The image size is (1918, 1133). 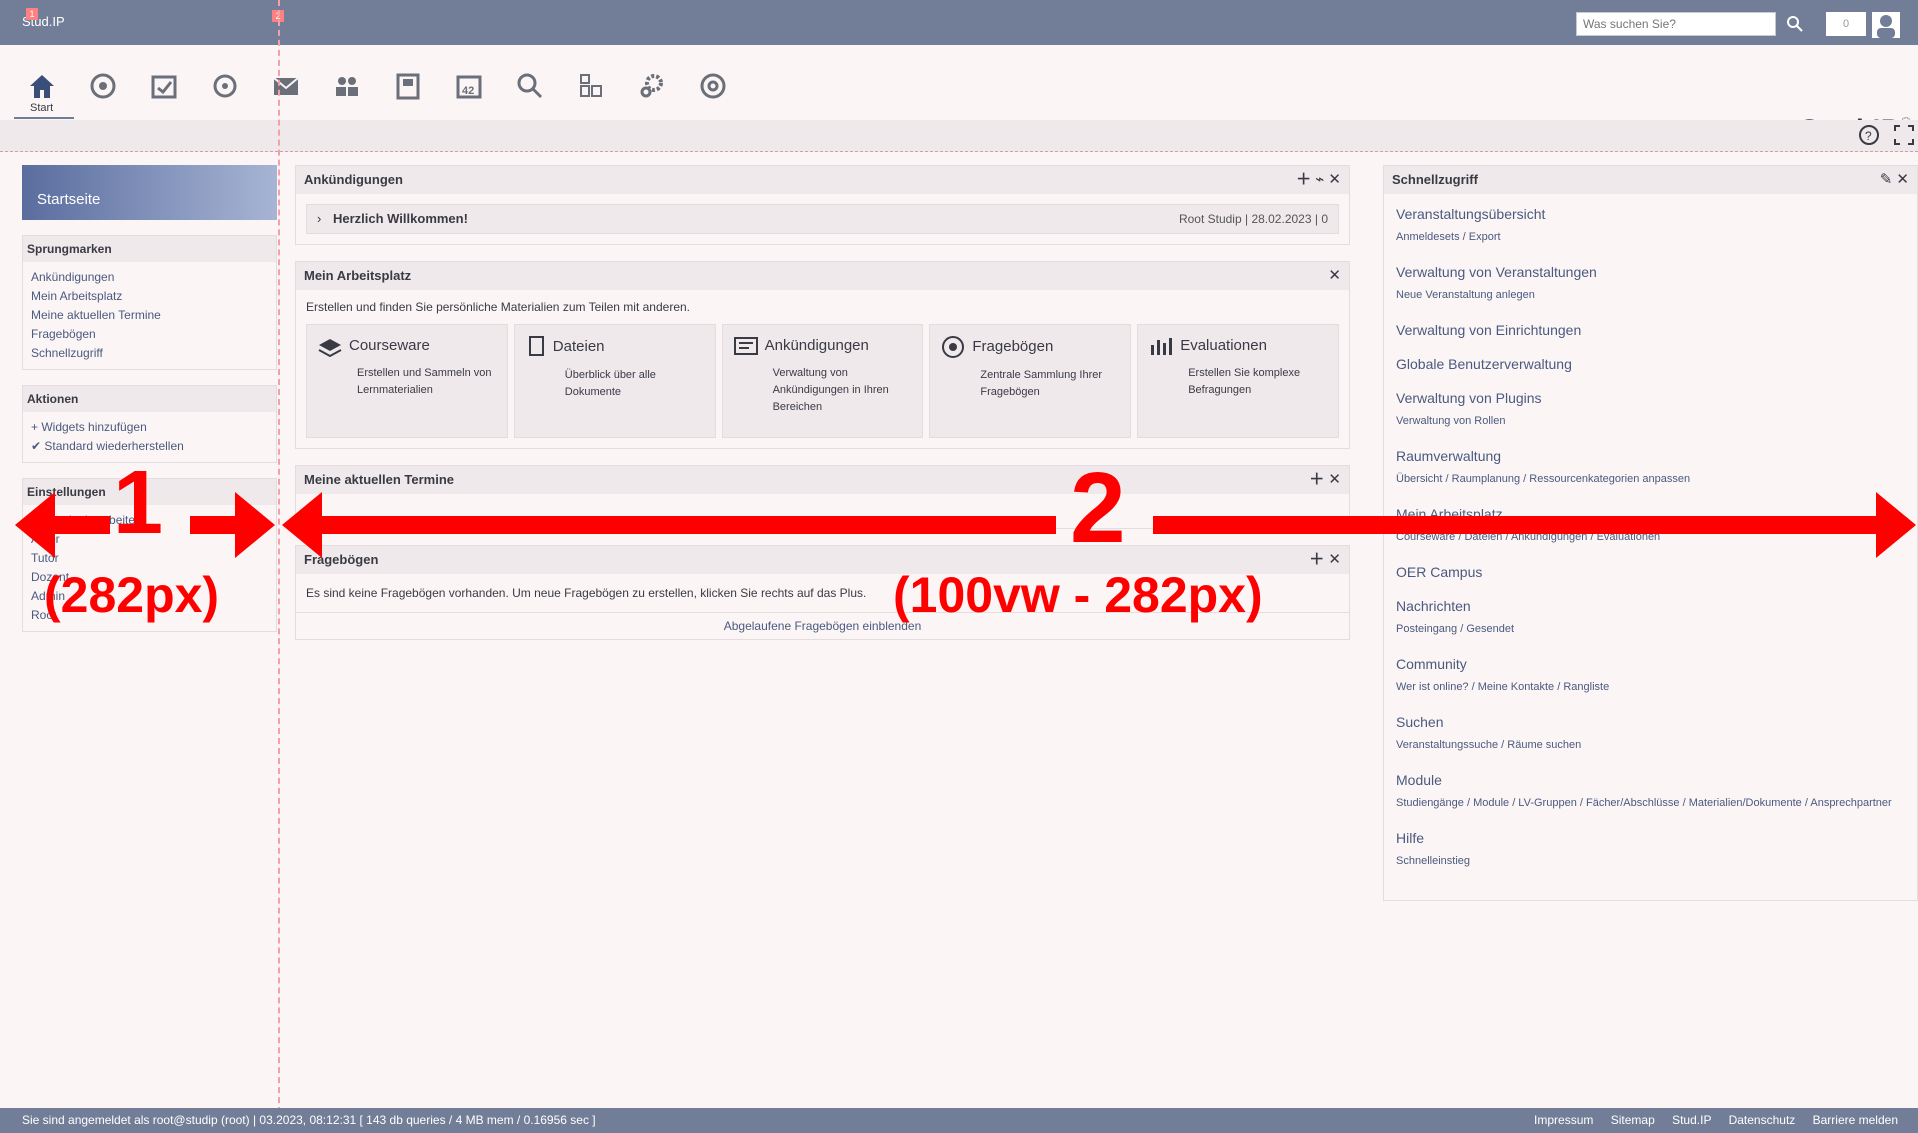 What do you see at coordinates (1650, 664) in the screenshot?
I see `quick-item-title: Community` at bounding box center [1650, 664].